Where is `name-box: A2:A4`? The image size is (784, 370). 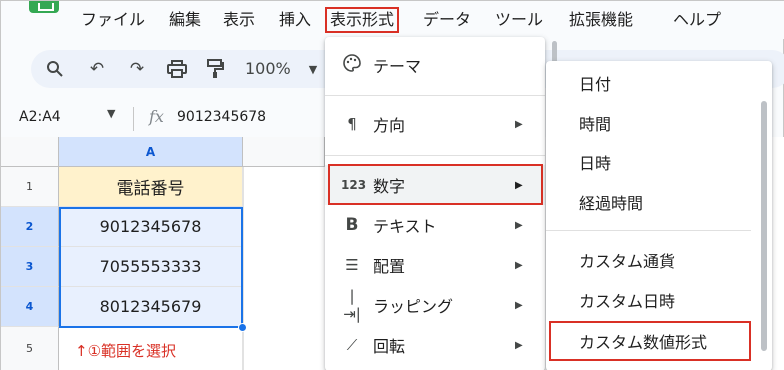
name-box: A2:A4 is located at coordinates (40, 117).